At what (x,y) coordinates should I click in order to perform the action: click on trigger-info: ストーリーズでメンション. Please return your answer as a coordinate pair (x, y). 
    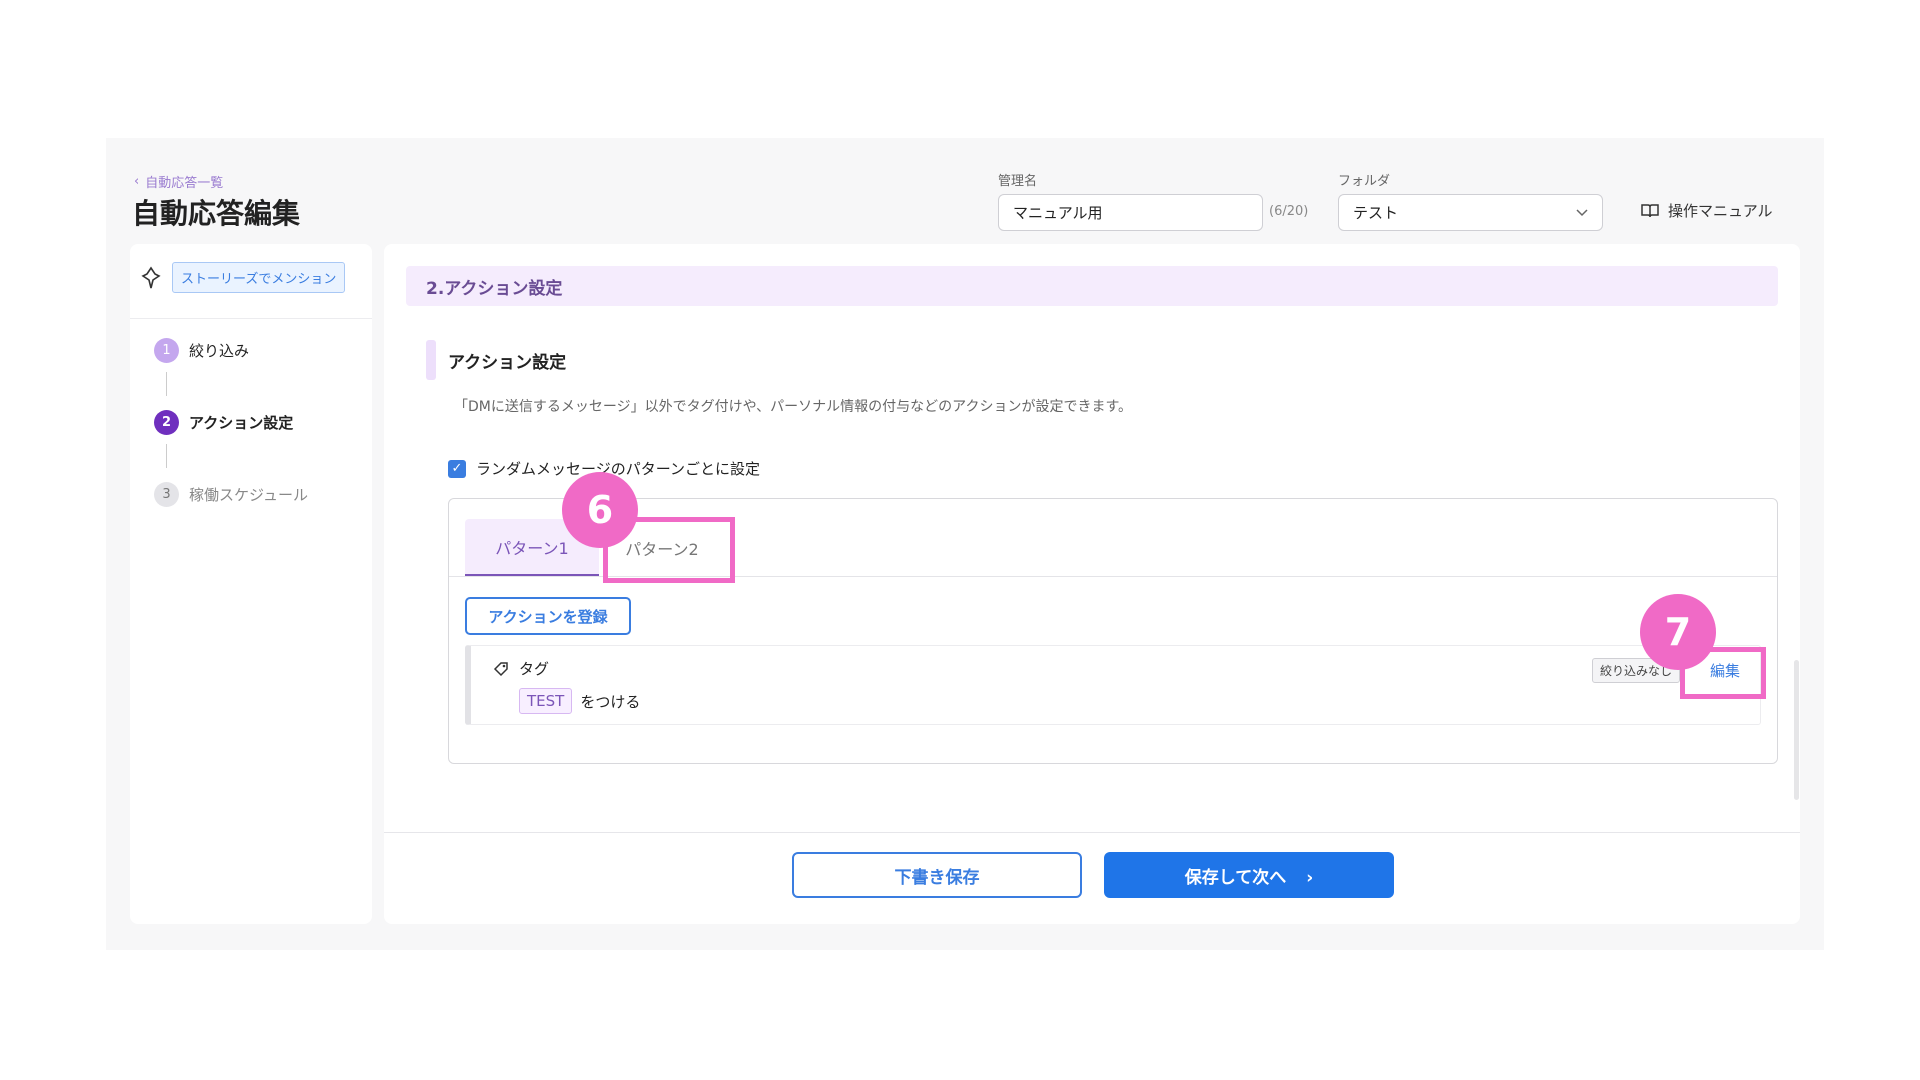
    Looking at the image, I should click on (243, 277).